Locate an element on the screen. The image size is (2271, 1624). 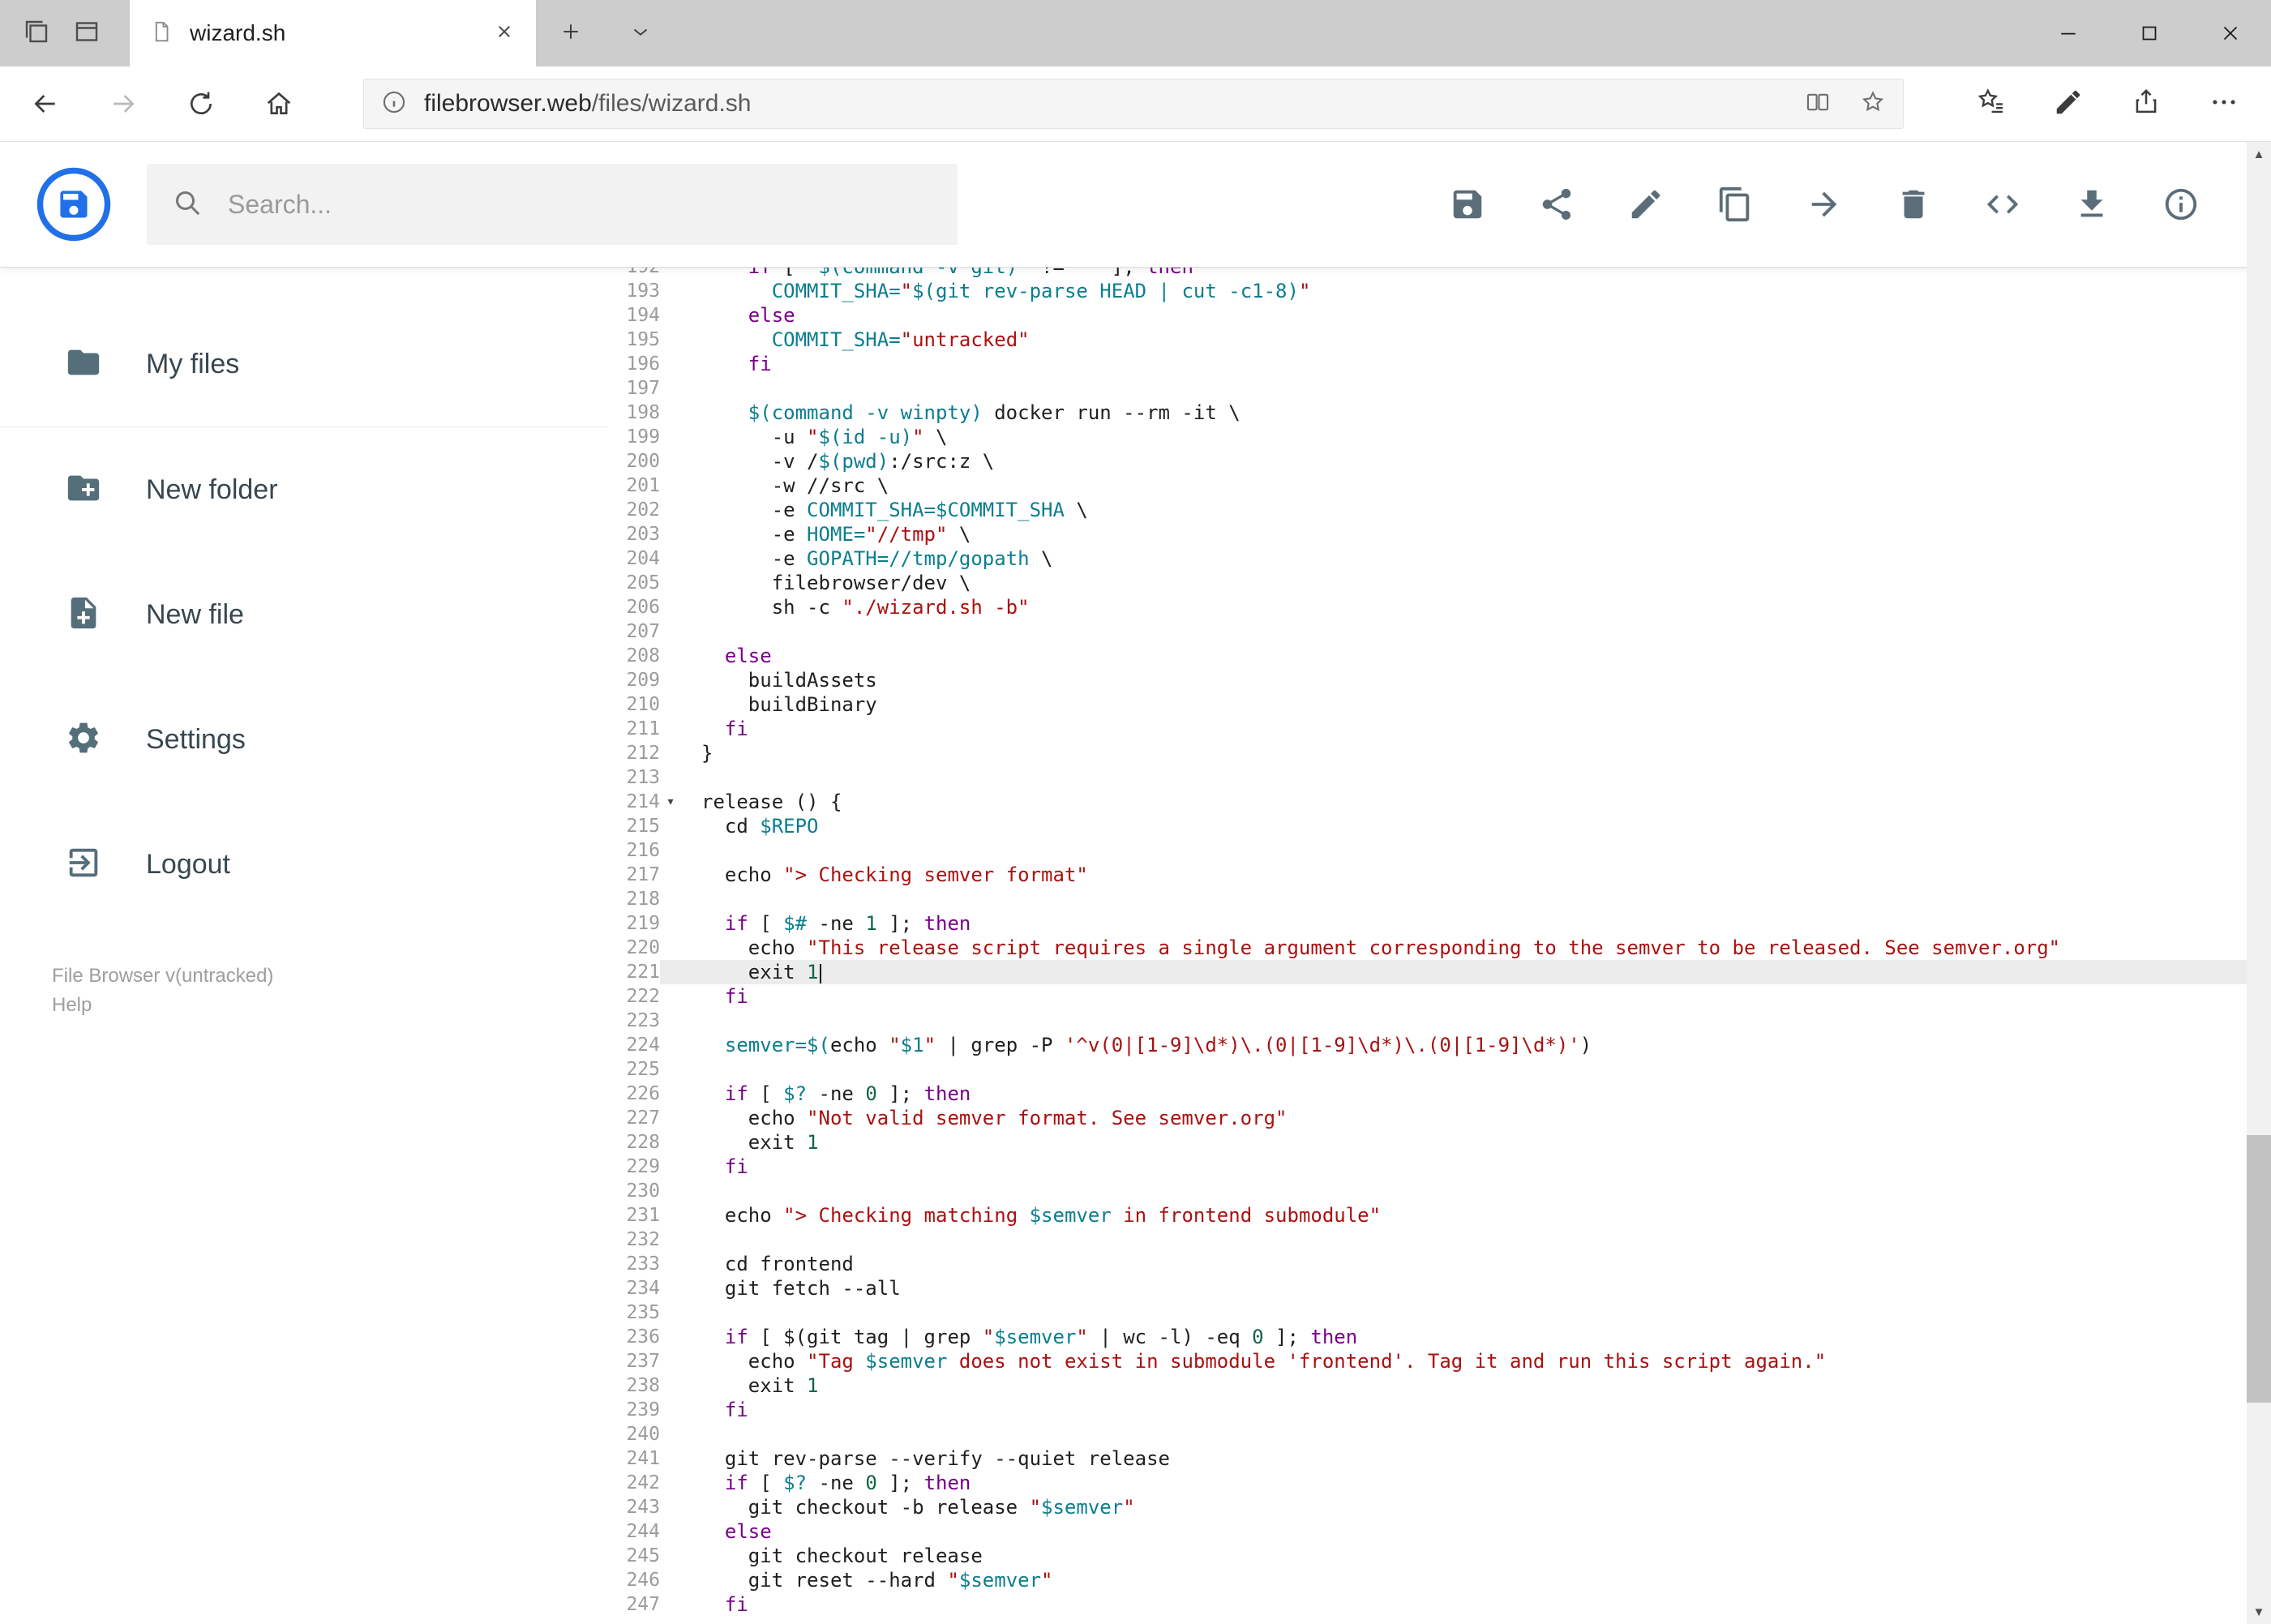
raw-code-button is located at coordinates (2003, 205).